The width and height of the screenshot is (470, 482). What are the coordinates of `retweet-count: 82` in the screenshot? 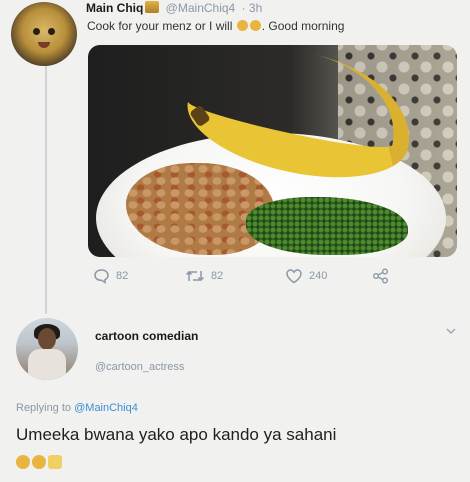 It's located at (217, 276).